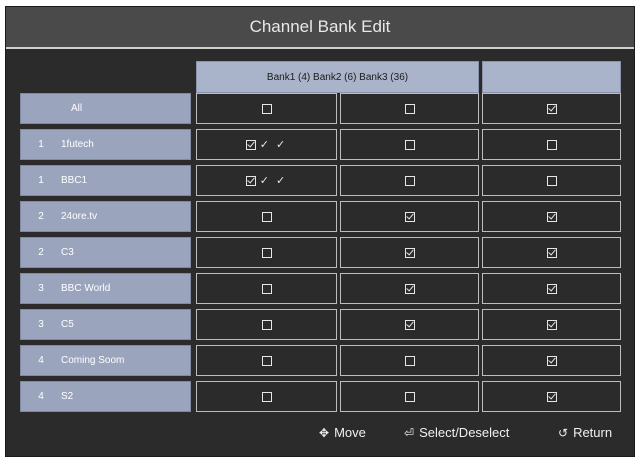 Image resolution: width=639 pixels, height=459 pixels. I want to click on channel-name: S2, so click(67, 396).